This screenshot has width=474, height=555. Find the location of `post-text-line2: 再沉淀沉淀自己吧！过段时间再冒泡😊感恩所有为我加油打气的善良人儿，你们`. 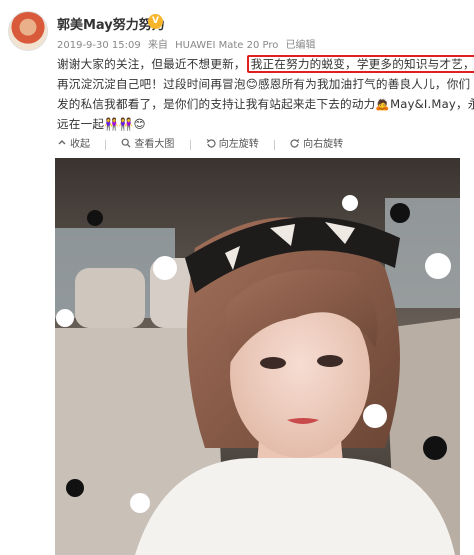

post-text-line2: 再沉淀沉淀自己吧！过段时间再冒泡😊感恩所有为我加油打气的善良人儿，你们 is located at coordinates (264, 84).